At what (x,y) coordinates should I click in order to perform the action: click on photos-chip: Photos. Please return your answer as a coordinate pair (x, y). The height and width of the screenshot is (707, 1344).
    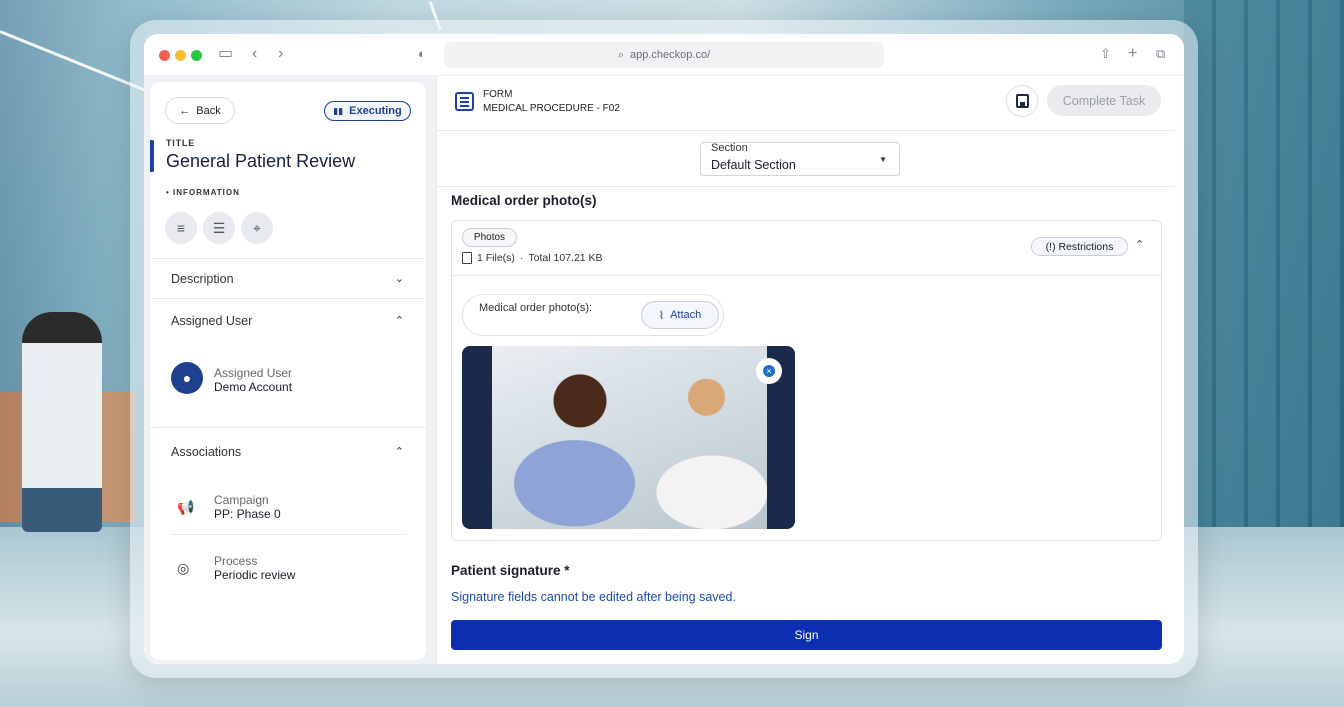
    Looking at the image, I should click on (489, 237).